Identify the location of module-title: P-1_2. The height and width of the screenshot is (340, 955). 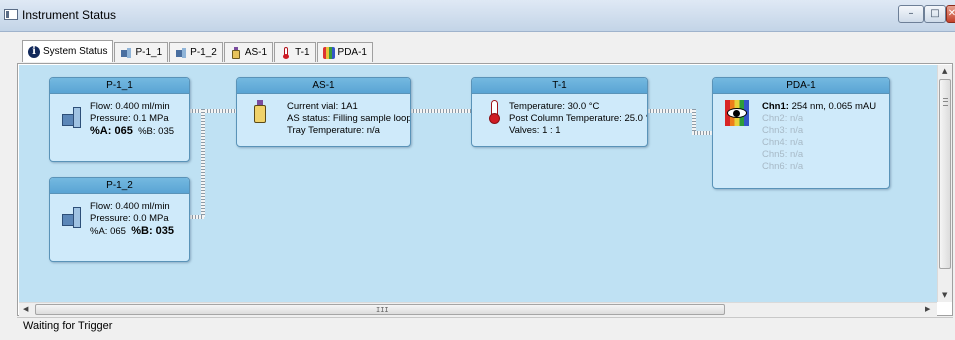
(119, 186).